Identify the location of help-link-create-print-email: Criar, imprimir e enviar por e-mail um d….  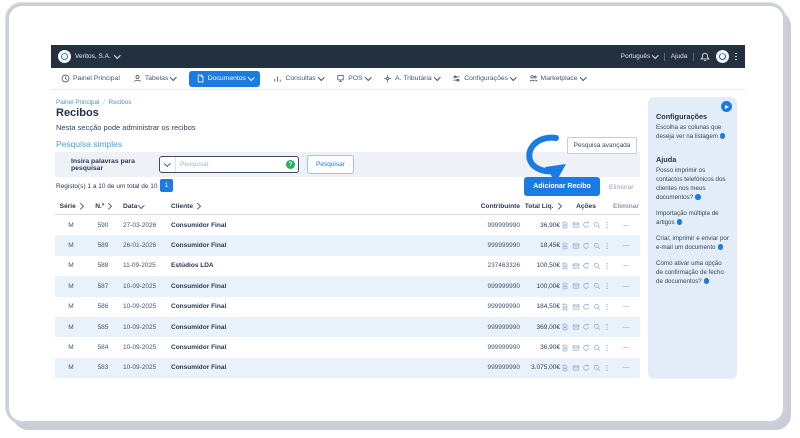
(692, 244).